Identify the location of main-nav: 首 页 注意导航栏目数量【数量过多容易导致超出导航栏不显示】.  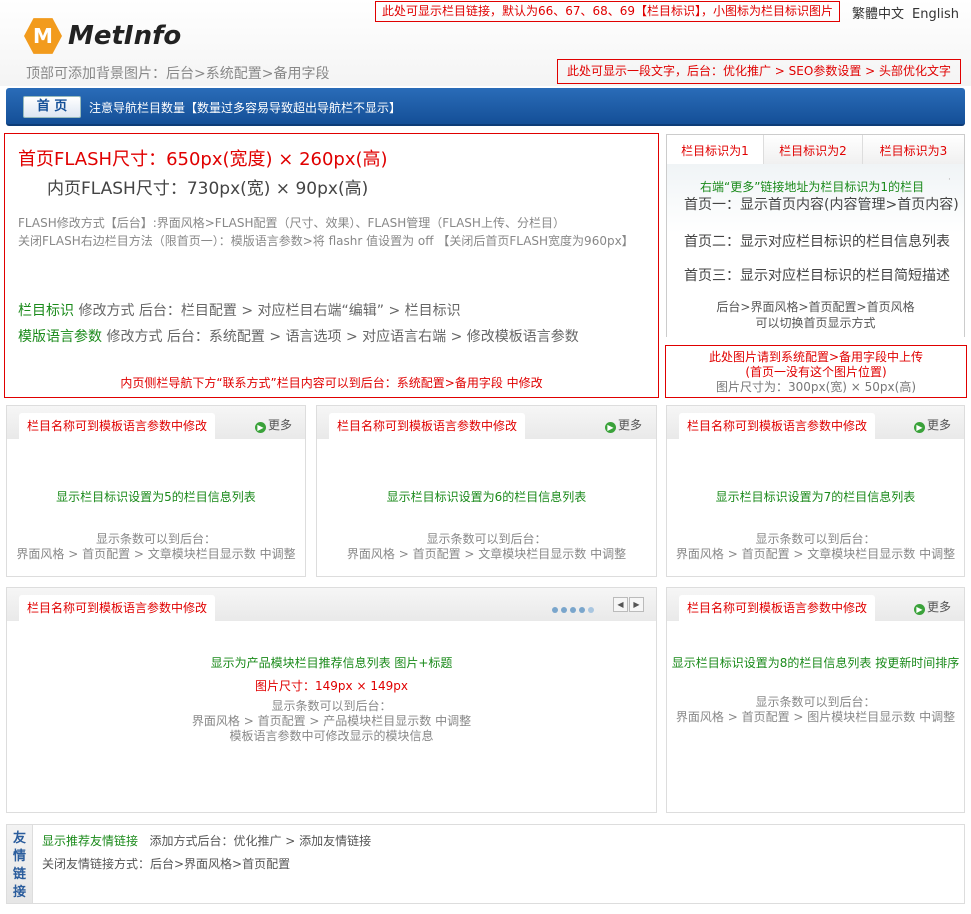
(485, 107).